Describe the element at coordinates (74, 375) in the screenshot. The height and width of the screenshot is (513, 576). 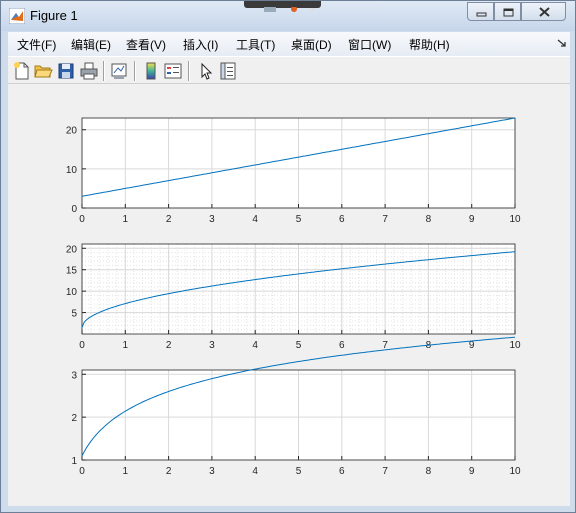
I see `y-tick-label: 3` at that location.